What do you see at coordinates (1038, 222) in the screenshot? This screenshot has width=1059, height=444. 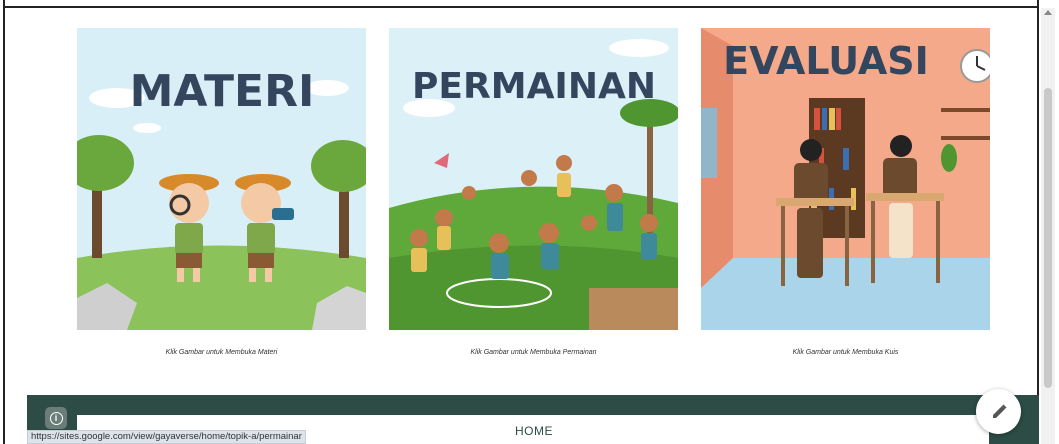 I see `frame-right-border` at bounding box center [1038, 222].